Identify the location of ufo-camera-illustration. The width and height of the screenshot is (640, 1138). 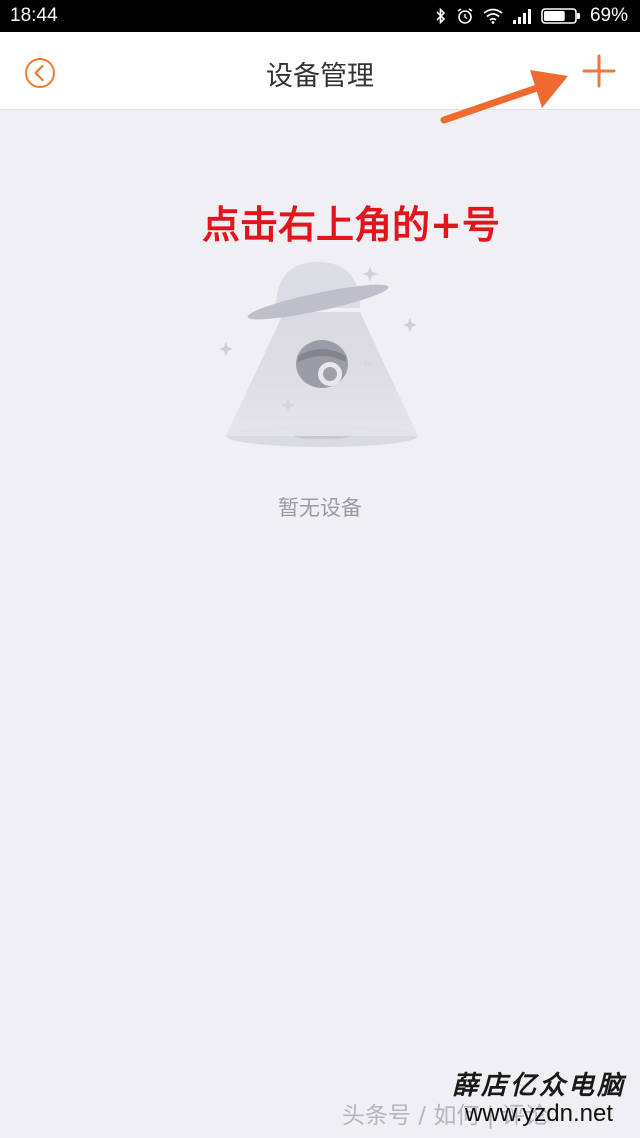
(318, 354).